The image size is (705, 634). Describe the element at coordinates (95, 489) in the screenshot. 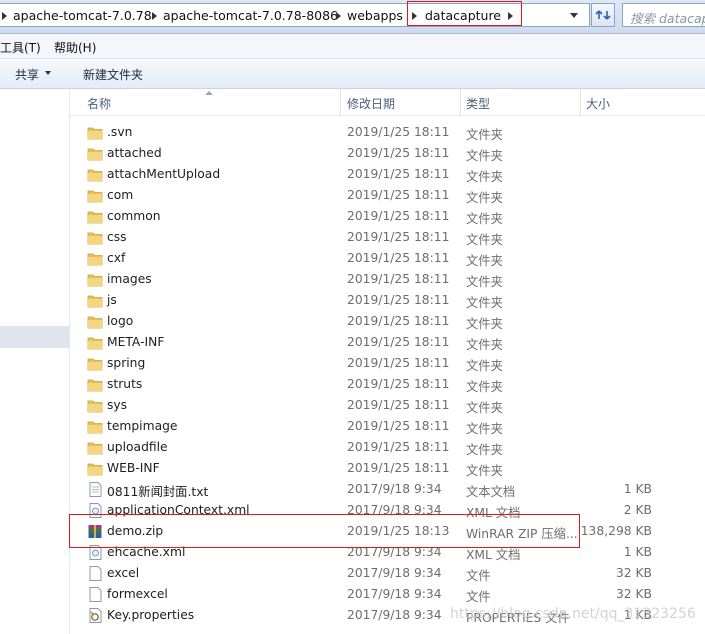

I see `text-file-icon` at that location.